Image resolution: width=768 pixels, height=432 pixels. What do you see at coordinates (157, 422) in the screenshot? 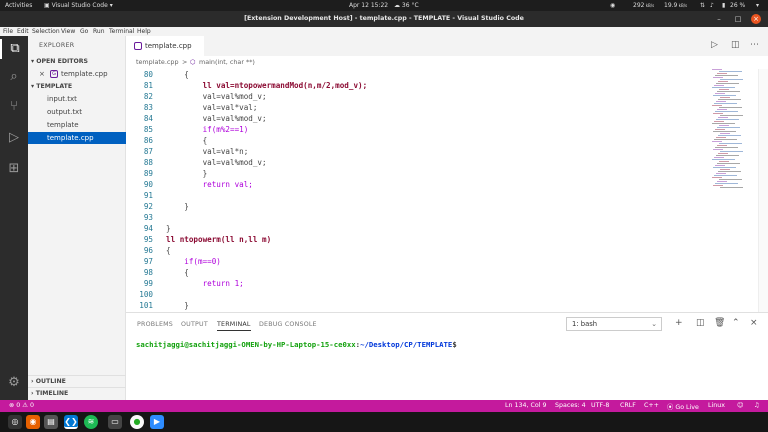
I see `zoom-icon: ▶` at bounding box center [157, 422].